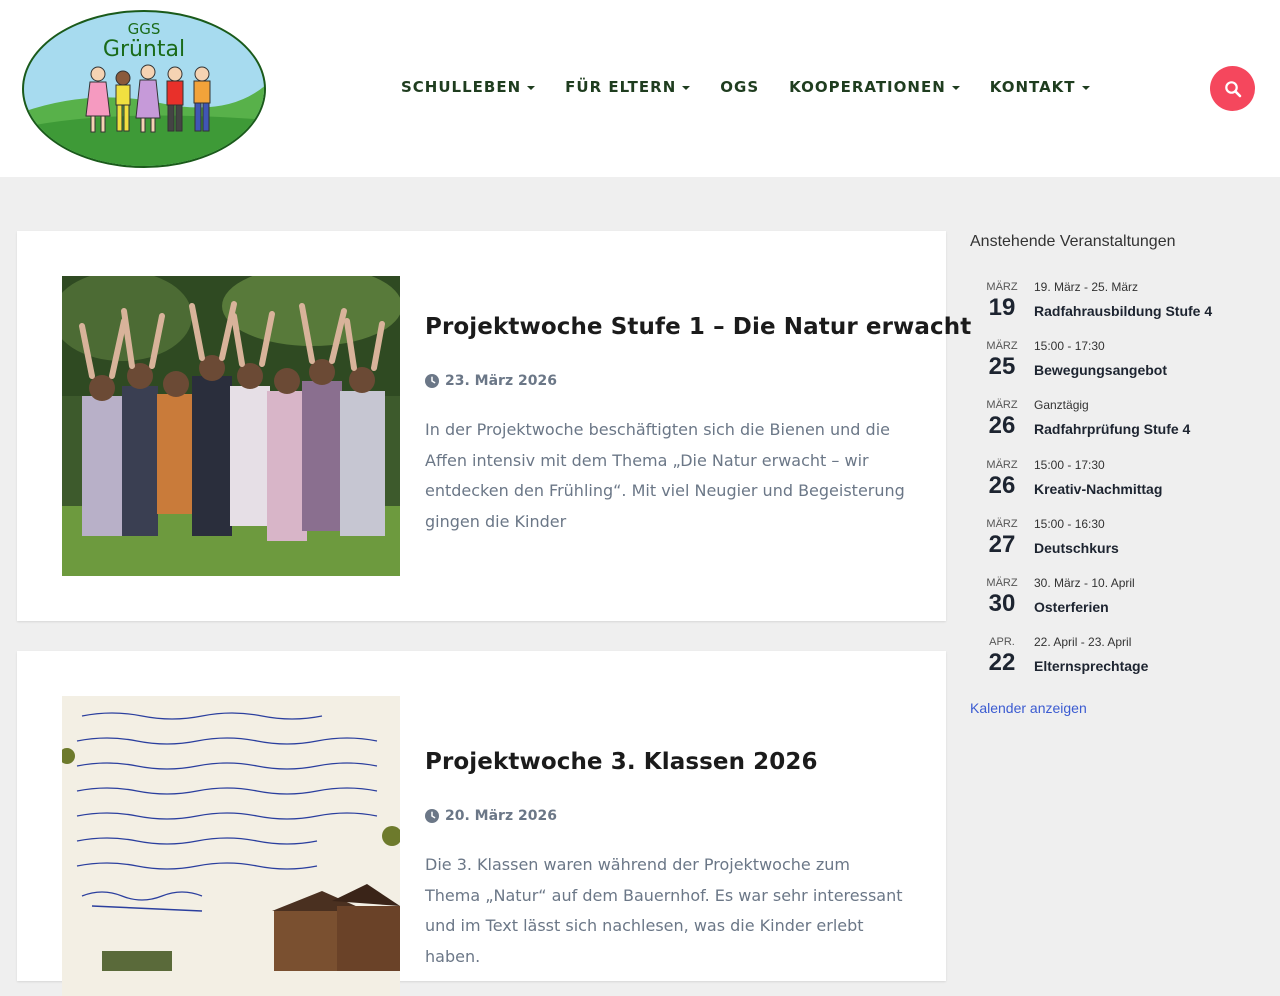  Describe the element at coordinates (1071, 607) in the screenshot. I see `event-title-link: Osterferien` at that location.